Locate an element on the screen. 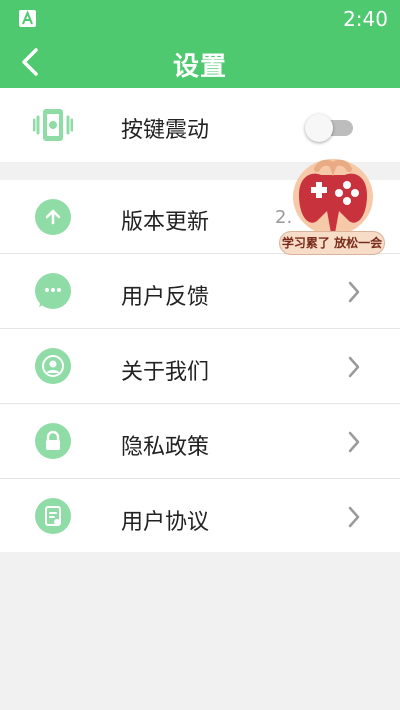 The width and height of the screenshot is (400, 710). upload-arrow-icon is located at coordinates (53, 217).